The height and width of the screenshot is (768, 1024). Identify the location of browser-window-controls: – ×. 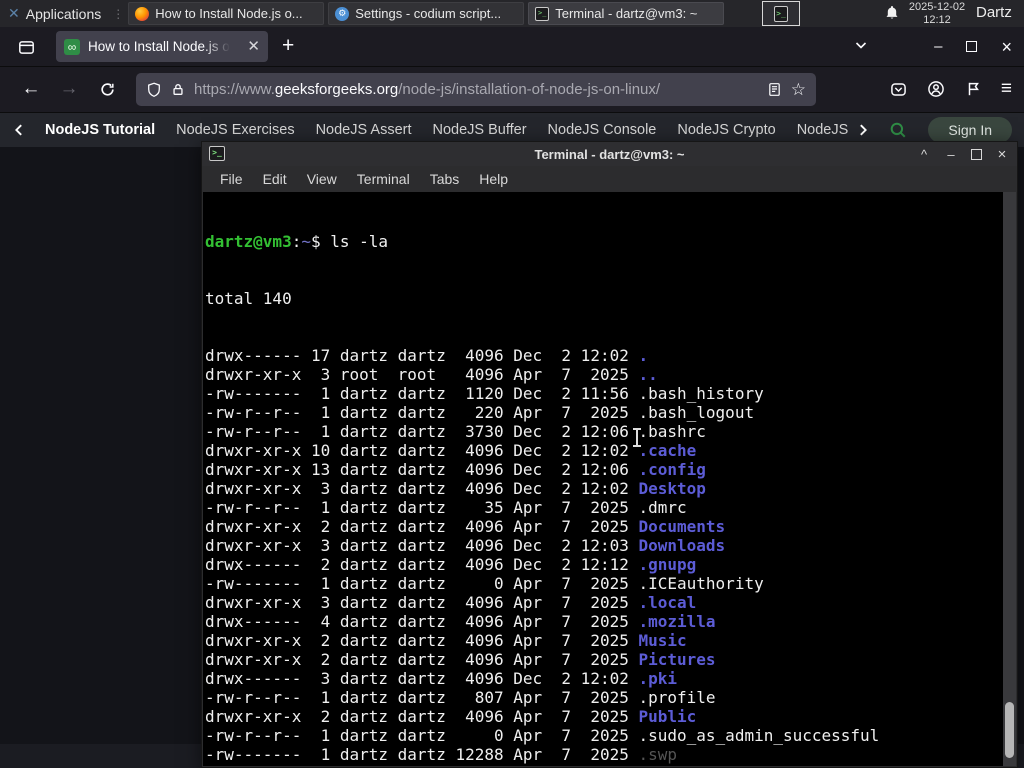
(973, 46).